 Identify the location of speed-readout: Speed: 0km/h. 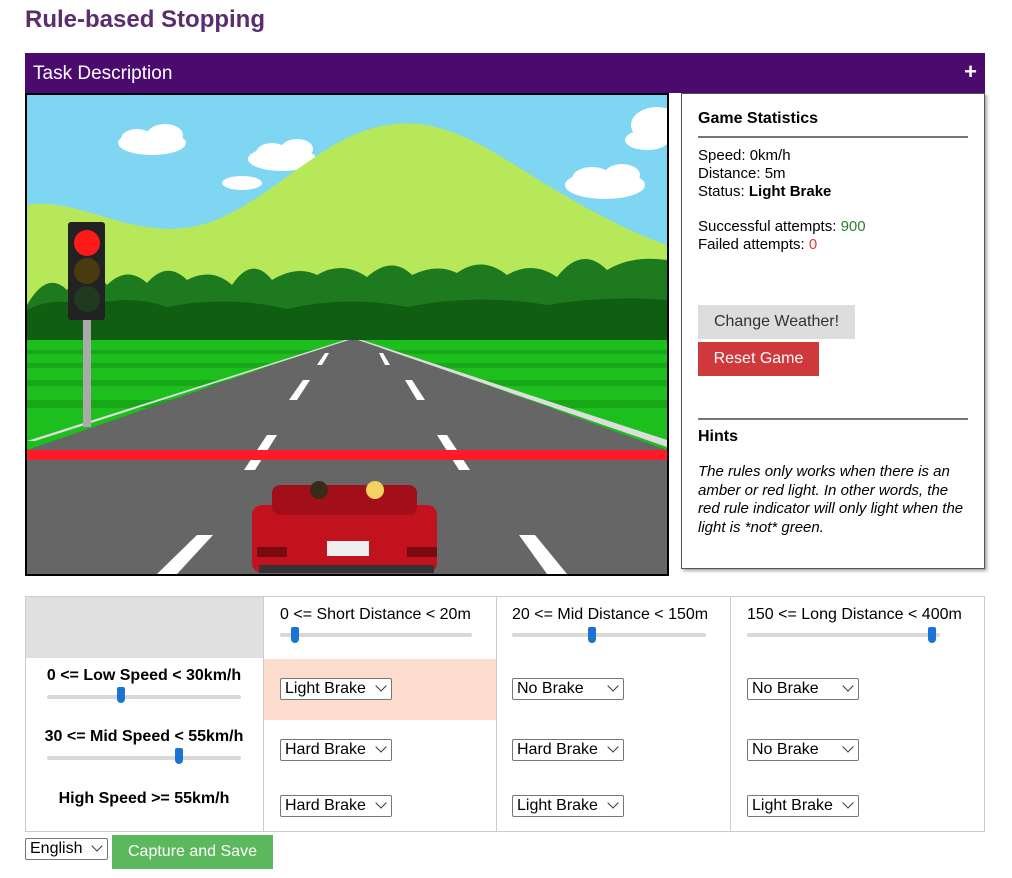
(744, 155).